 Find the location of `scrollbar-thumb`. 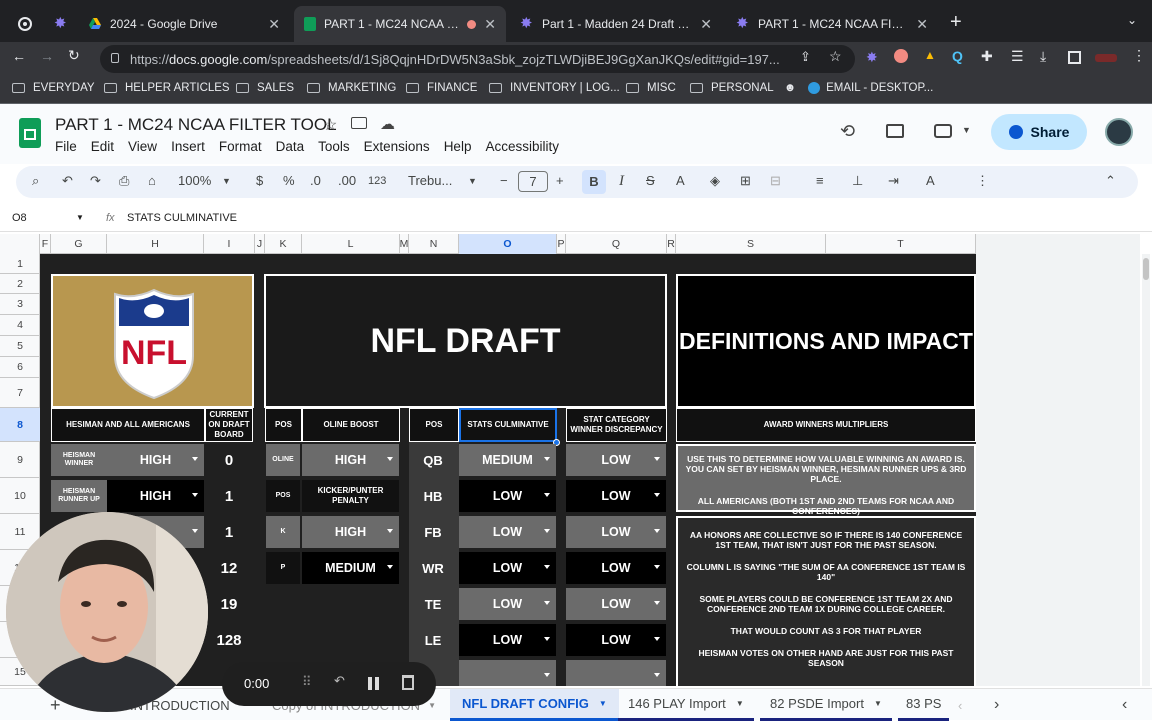

scrollbar-thumb is located at coordinates (1146, 269).